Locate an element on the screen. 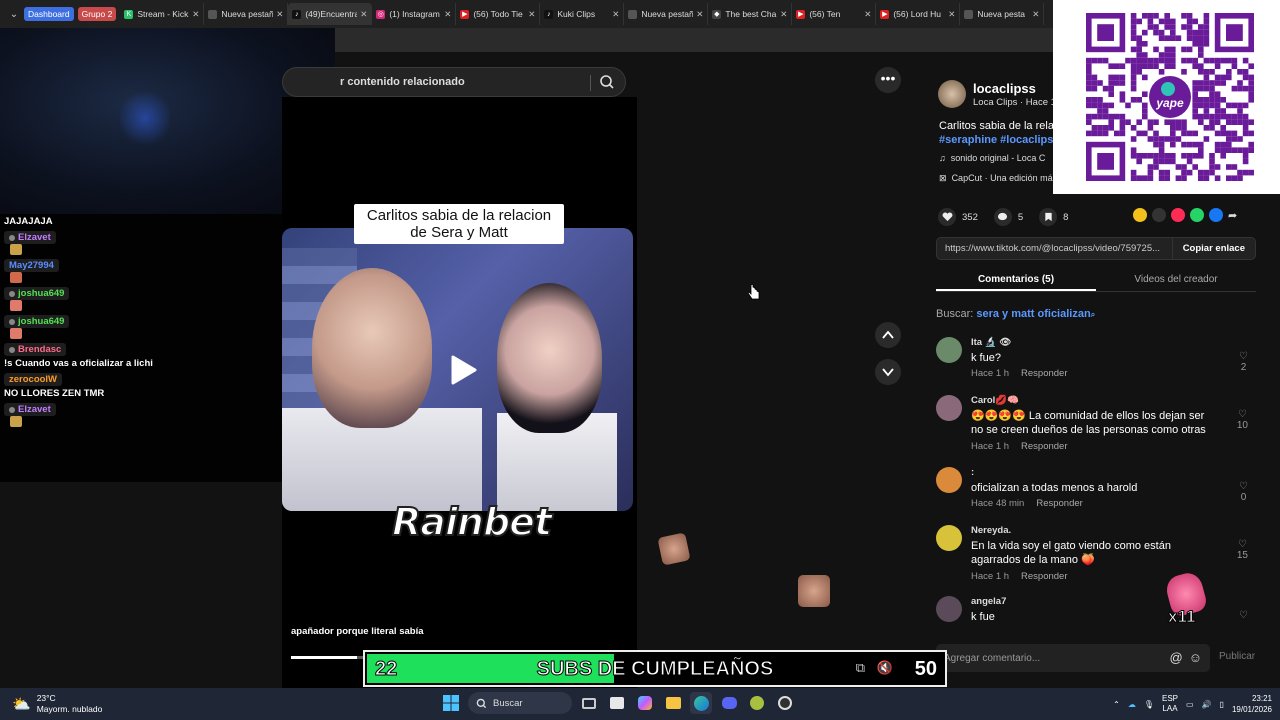 This screenshot has height=720, width=1280. commenter-name: Ita 🔬 👁 is located at coordinates (991, 342).